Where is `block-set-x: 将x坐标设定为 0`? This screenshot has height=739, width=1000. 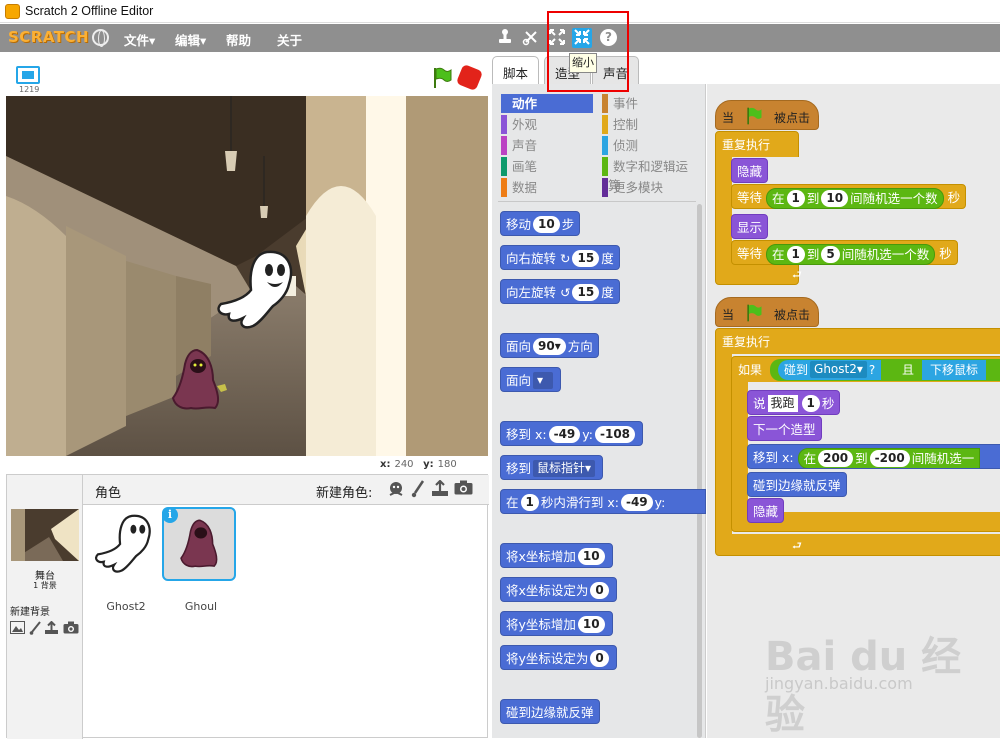
block-set-x: 将x坐标设定为 0 is located at coordinates (558, 589).